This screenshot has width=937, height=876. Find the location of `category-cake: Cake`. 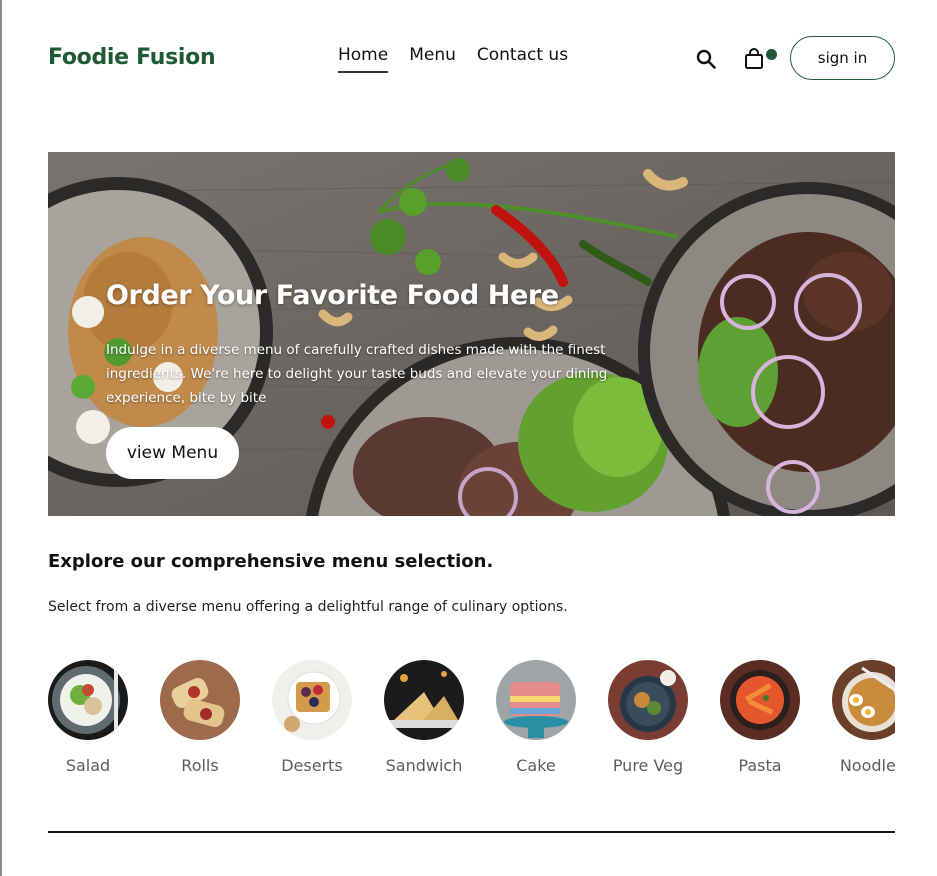

category-cake: Cake is located at coordinates (536, 717).